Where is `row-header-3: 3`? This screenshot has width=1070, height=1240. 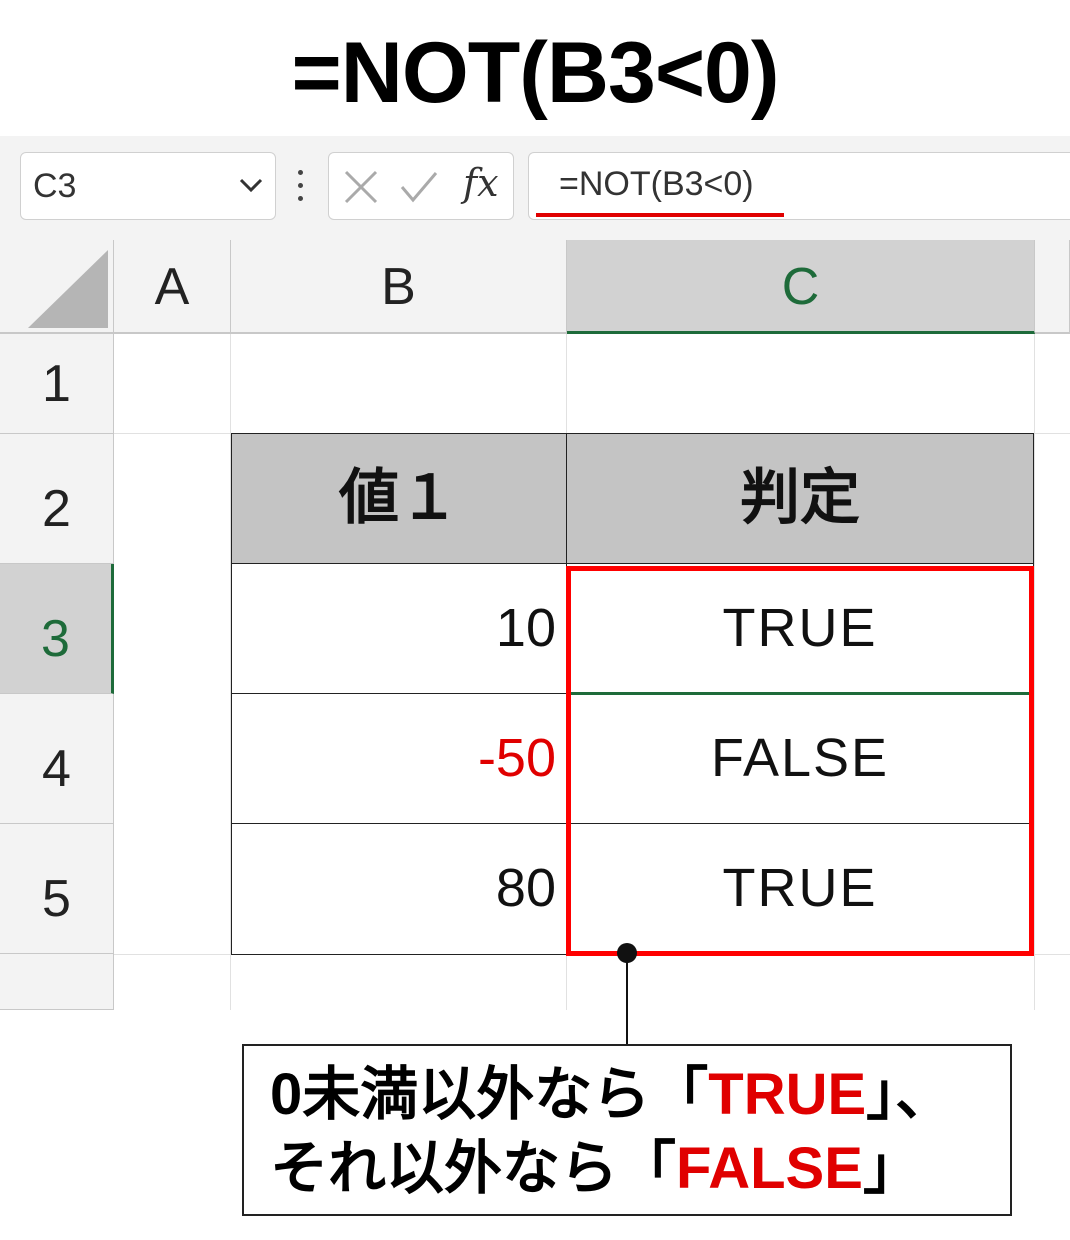 row-header-3: 3 is located at coordinates (57, 629).